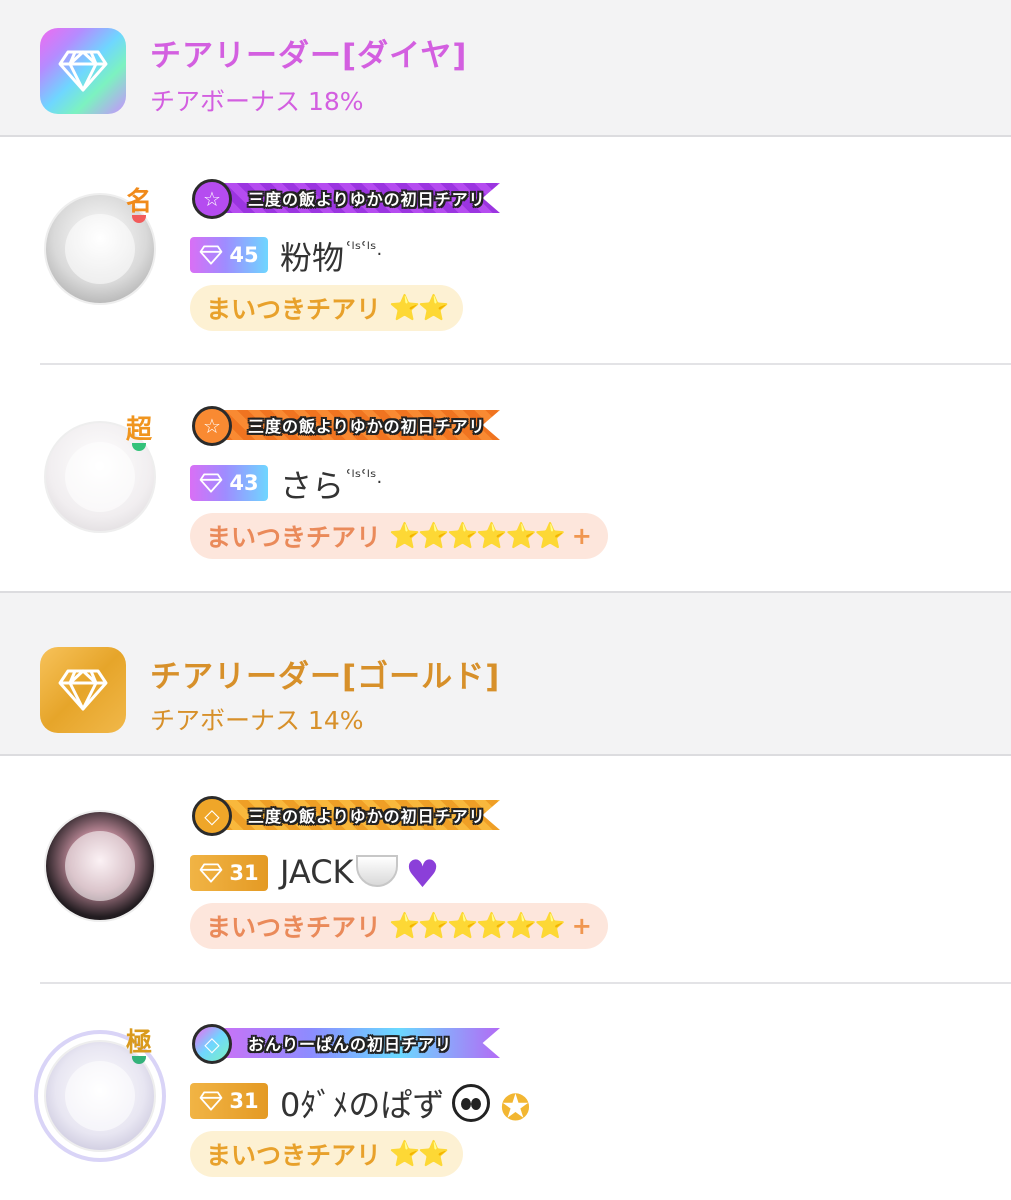 Image resolution: width=1011 pixels, height=1200 pixels. What do you see at coordinates (139, 205) in the screenshot?
I see `rank-badge: 名` at bounding box center [139, 205].